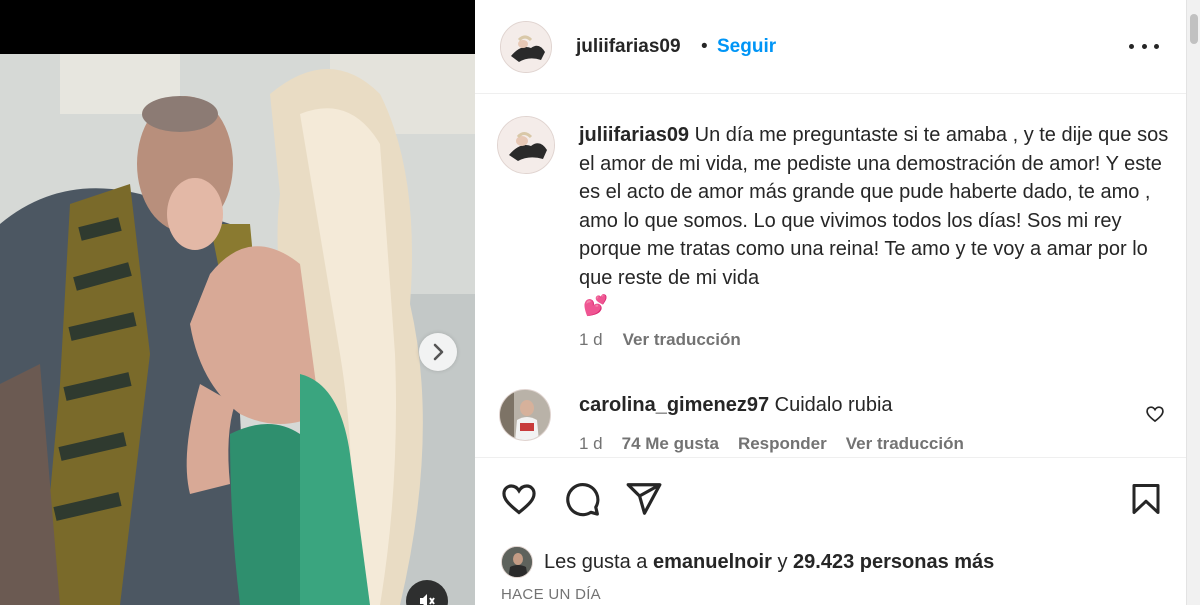  What do you see at coordinates (670, 444) in the screenshot?
I see `comment-likes-count: 74 Me gusta` at bounding box center [670, 444].